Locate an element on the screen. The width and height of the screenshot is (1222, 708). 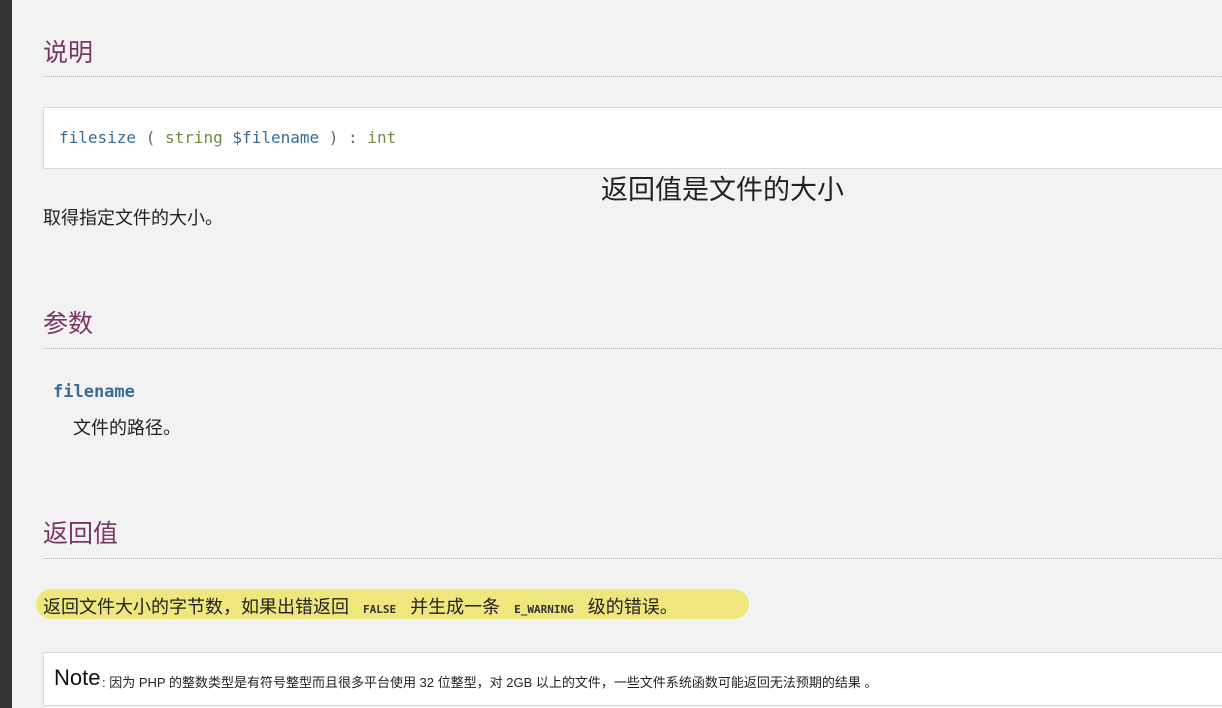
return-text-middle: 并生成一条 is located at coordinates (455, 607).